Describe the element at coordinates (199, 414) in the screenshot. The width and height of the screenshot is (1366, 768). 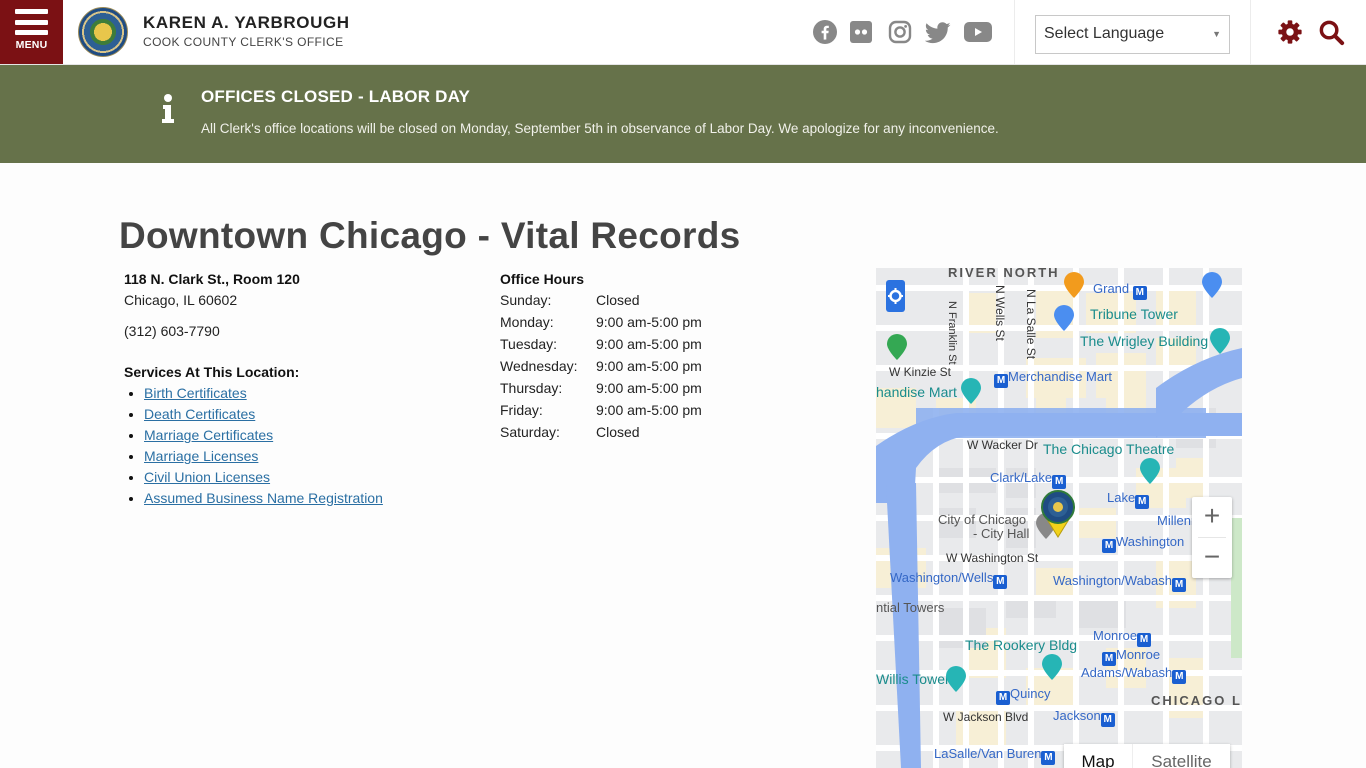
I see `service-link-death-certificates: Death Certificates` at that location.